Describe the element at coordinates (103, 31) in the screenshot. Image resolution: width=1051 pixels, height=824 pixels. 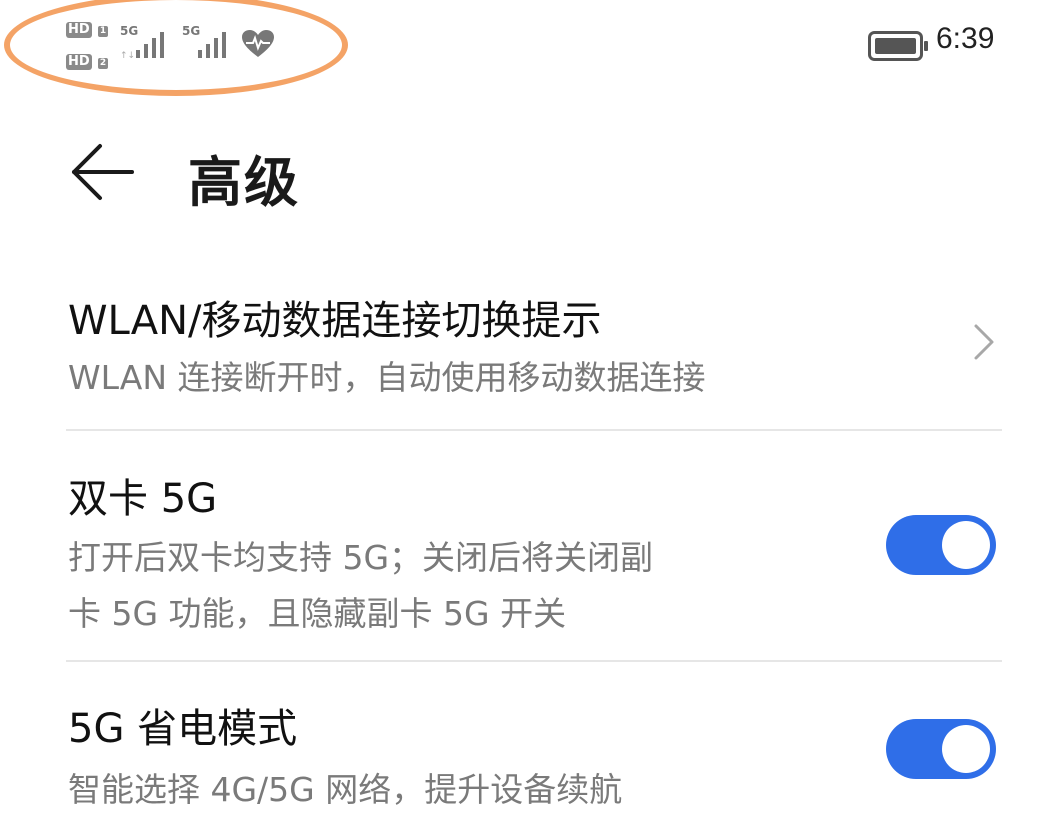
I see `sim1-index: 1` at that location.